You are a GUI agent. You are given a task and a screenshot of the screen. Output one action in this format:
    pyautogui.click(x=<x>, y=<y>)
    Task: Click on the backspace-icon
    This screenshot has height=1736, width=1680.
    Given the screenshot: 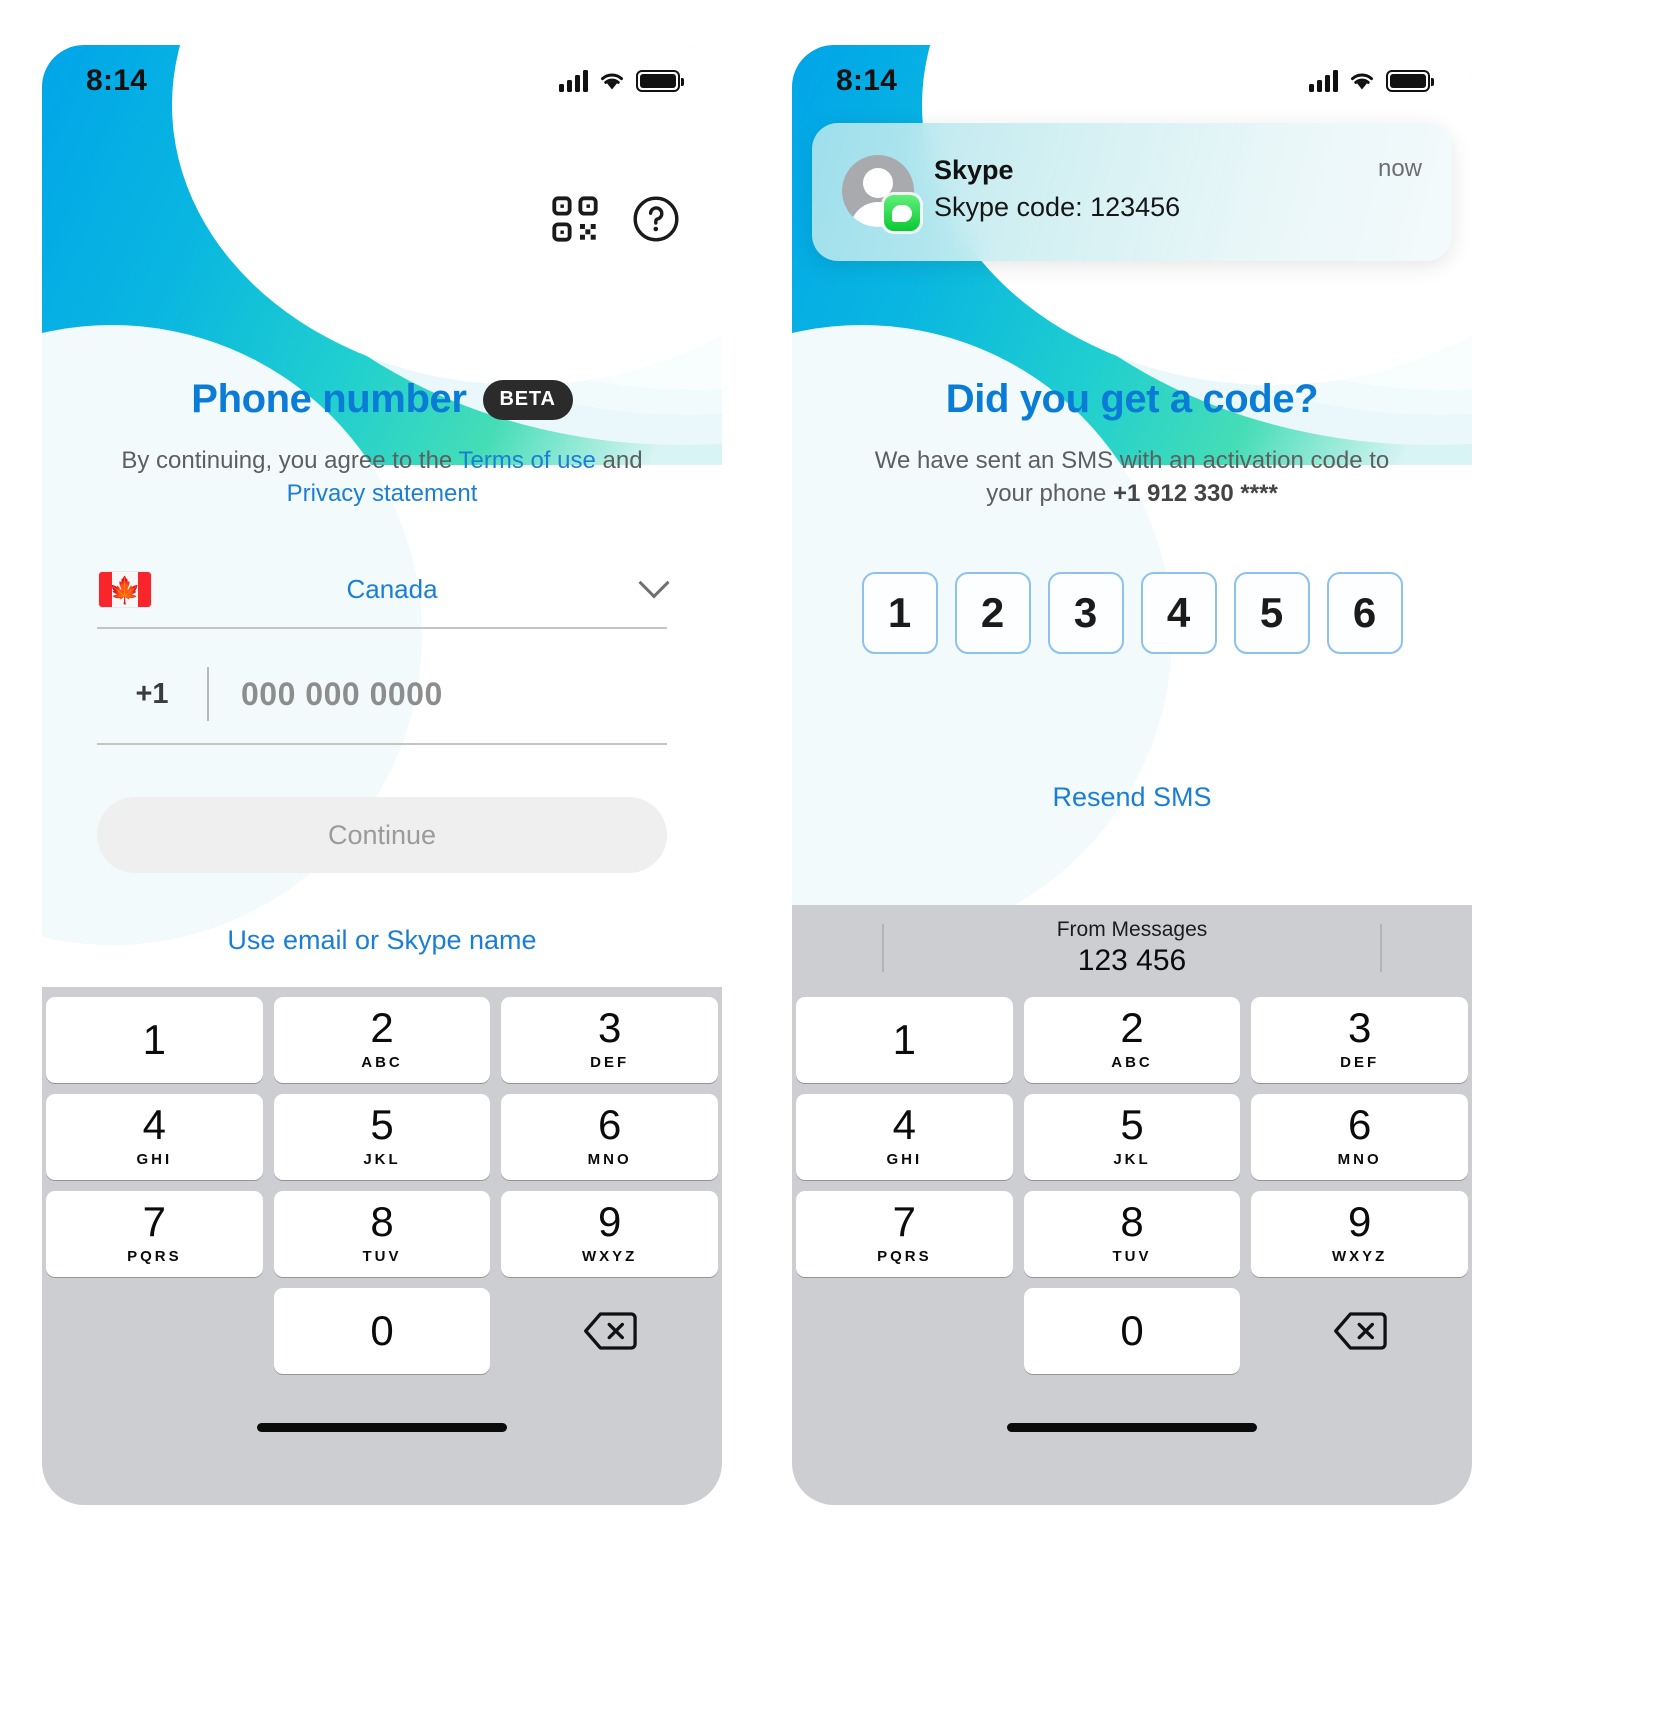 What is the action you would take?
    pyautogui.click(x=610, y=1331)
    